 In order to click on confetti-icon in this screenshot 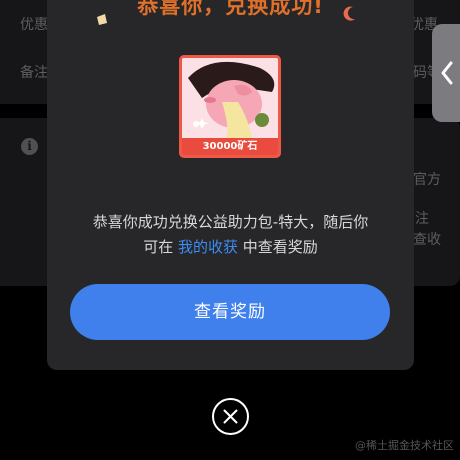, I will do `click(102, 19)`.